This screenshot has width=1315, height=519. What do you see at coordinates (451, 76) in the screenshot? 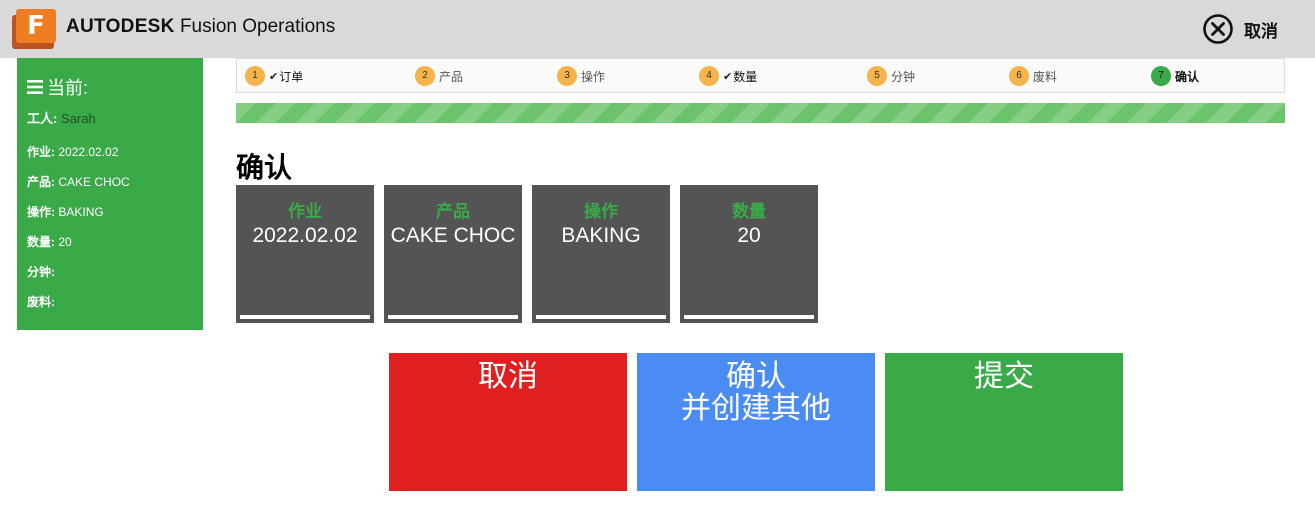
I see `step-label: 产品` at bounding box center [451, 76].